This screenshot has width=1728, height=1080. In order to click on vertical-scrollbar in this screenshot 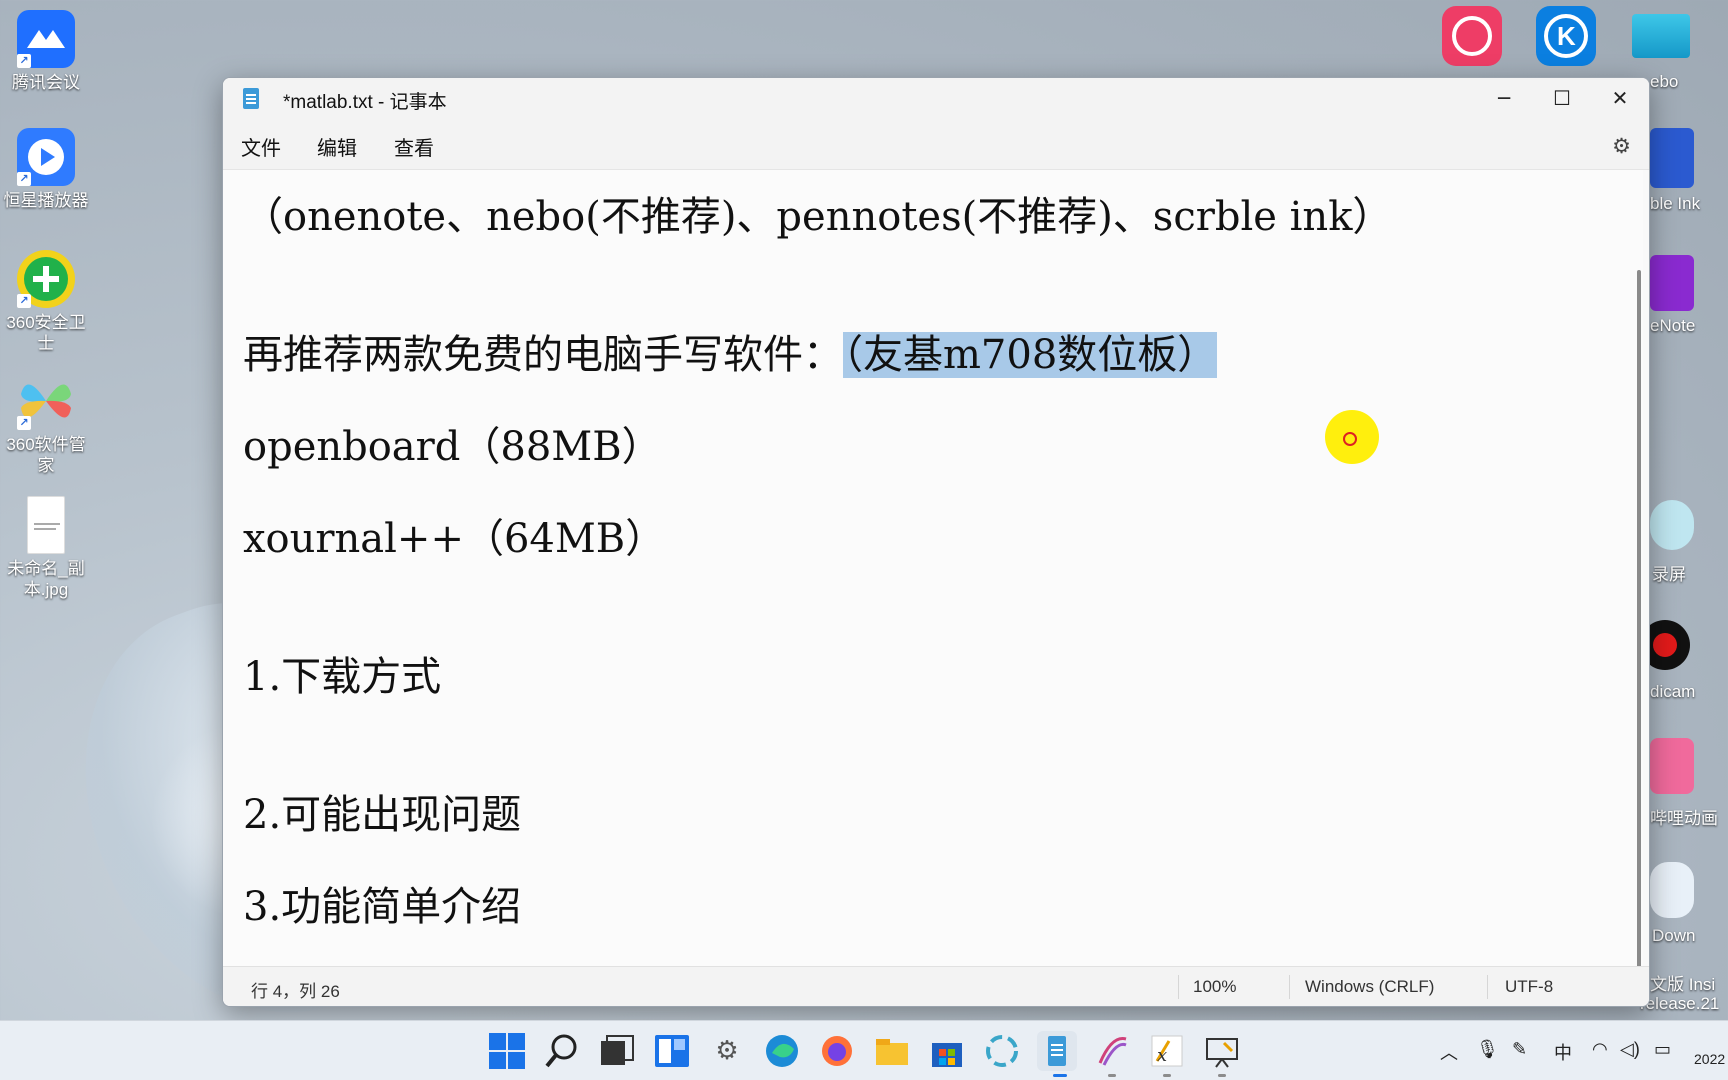, I will do `click(1639, 620)`.